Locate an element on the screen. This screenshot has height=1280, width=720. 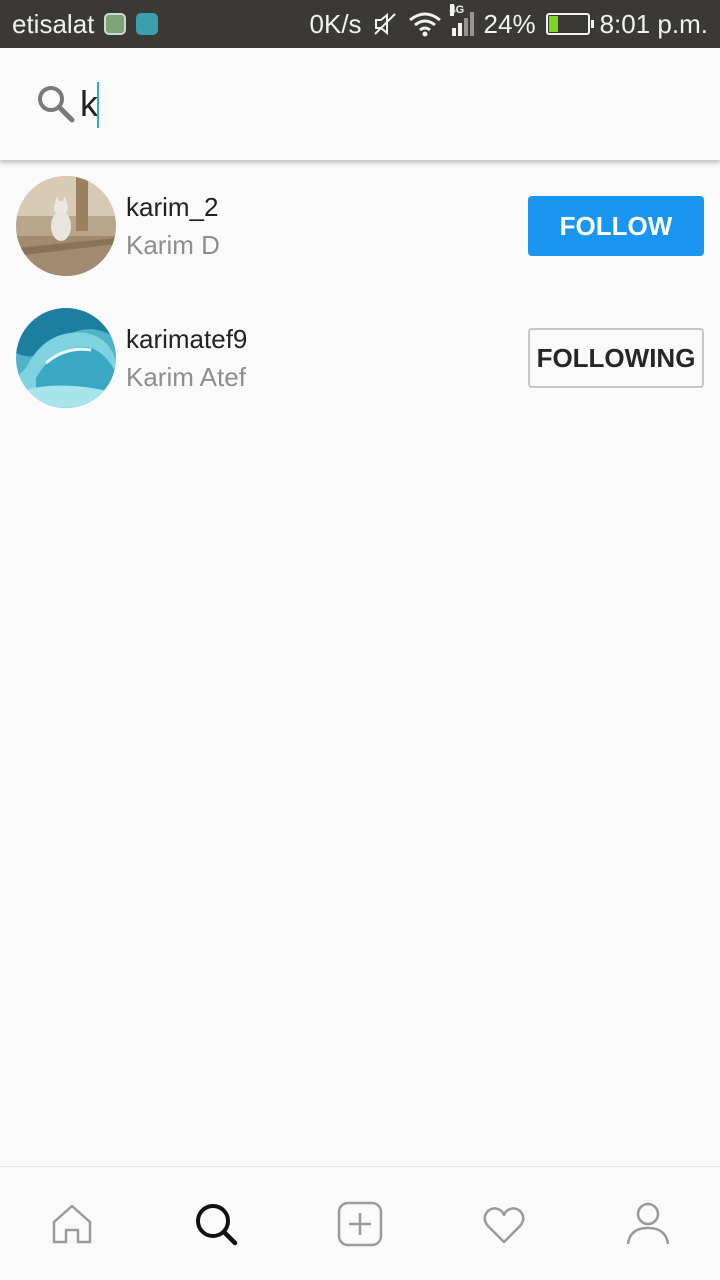
add-icon is located at coordinates (360, 1223).